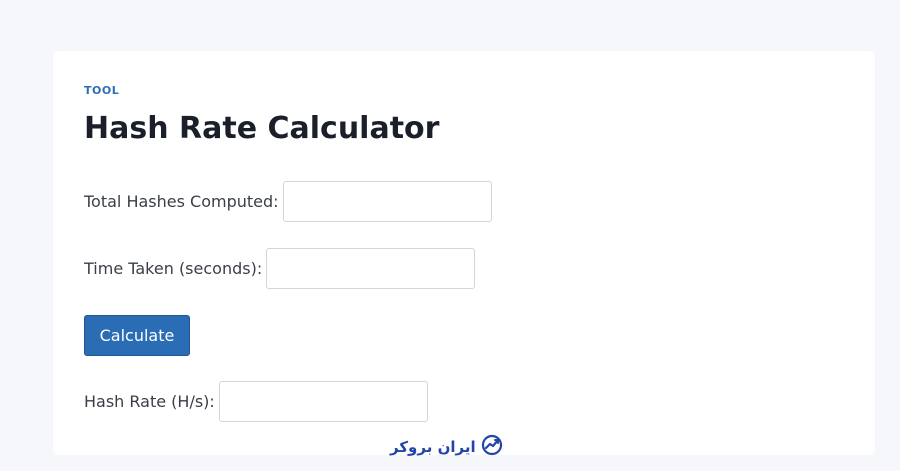 The image size is (900, 471). I want to click on watermark-logo: ایران بروکر, so click(446, 447).